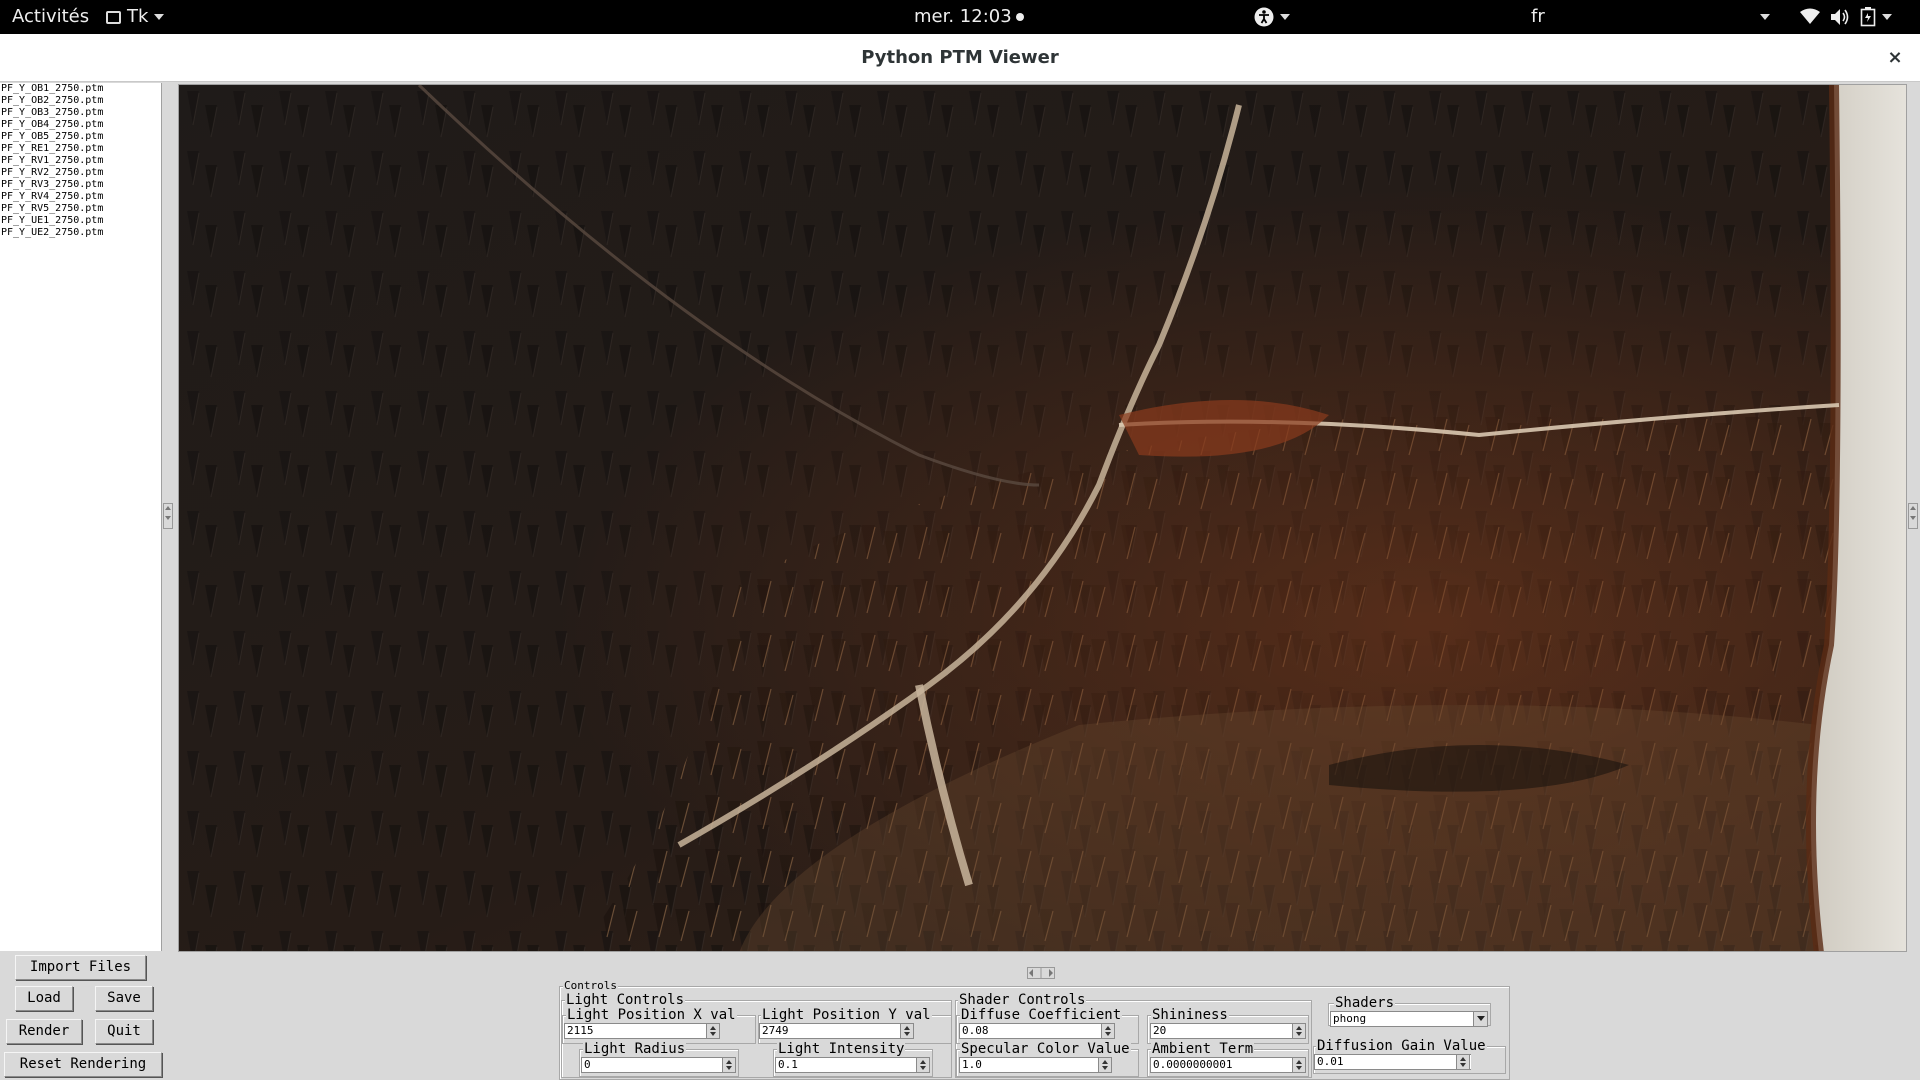 The height and width of the screenshot is (1080, 1920). I want to click on light-radius-stepper, so click(729, 1065).